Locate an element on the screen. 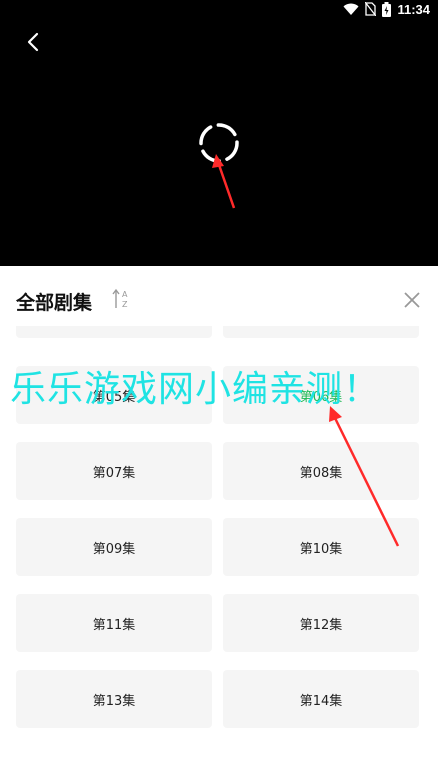 This screenshot has width=438, height=772. battery-charging-icon is located at coordinates (387, 9).